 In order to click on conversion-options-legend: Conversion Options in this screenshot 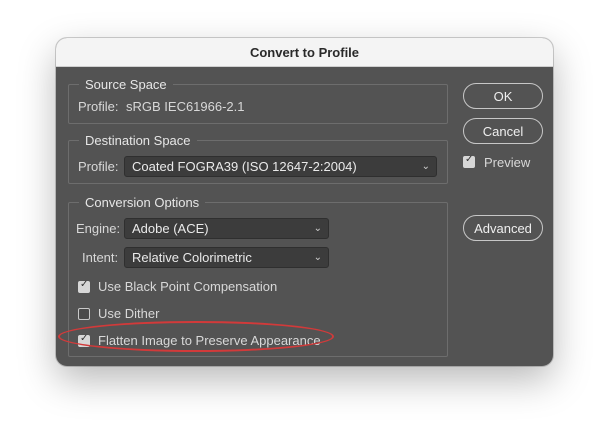, I will do `click(142, 202)`.